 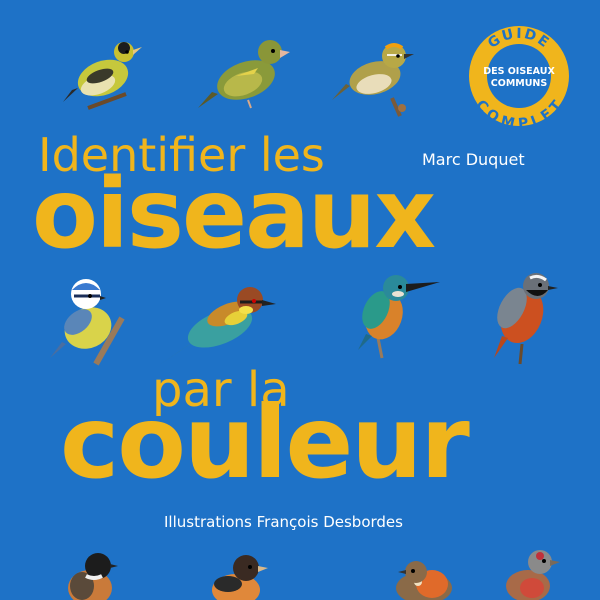 I want to click on firecrest-illustration, so click(x=373, y=80).